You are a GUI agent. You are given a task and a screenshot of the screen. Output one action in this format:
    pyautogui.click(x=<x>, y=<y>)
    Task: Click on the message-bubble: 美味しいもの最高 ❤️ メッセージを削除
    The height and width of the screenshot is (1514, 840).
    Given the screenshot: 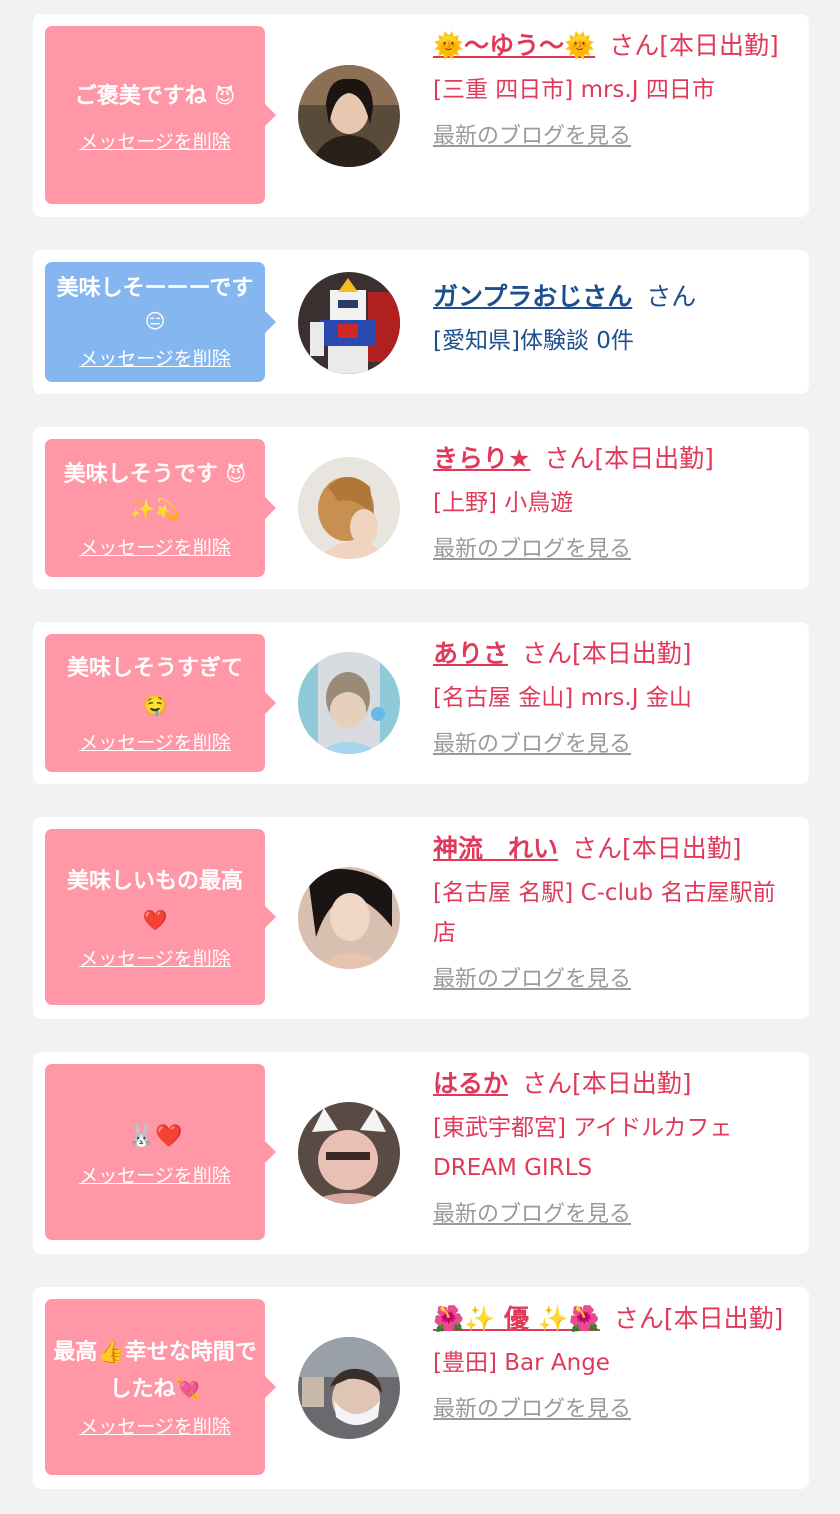 What is the action you would take?
    pyautogui.click(x=160, y=917)
    